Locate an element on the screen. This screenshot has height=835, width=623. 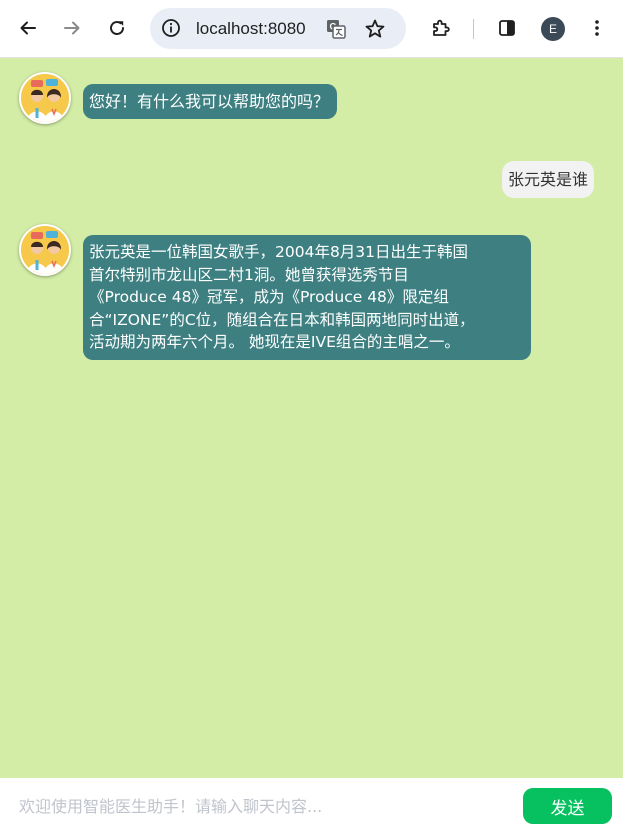
toolbar-divider is located at coordinates (473, 29).